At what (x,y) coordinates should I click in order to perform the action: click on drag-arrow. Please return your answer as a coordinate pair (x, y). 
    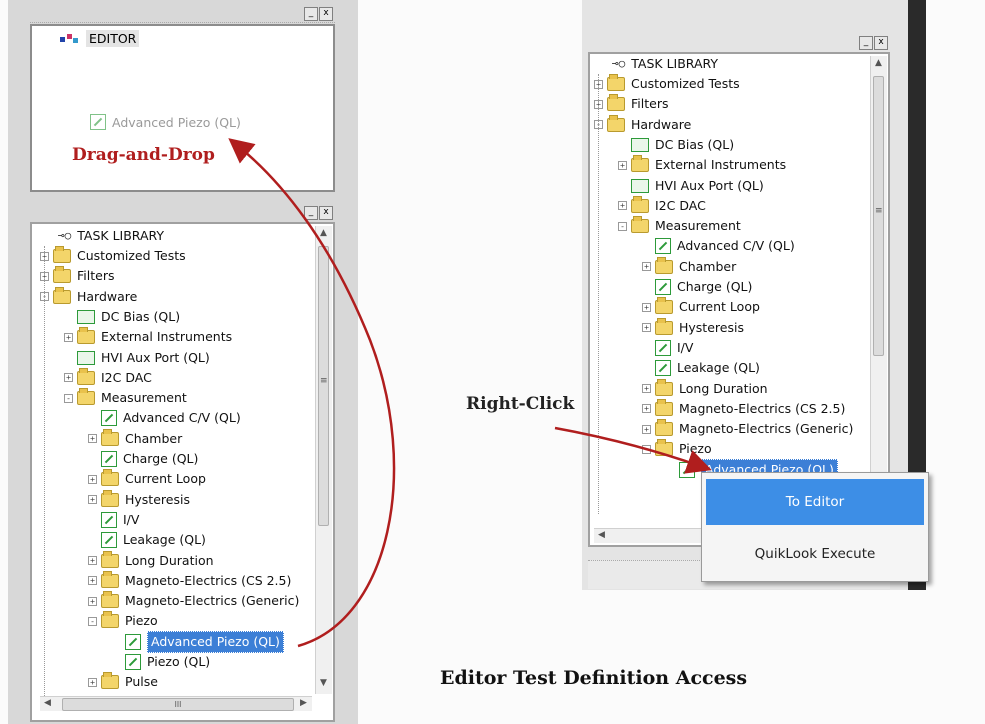
    Looking at the image, I should click on (312, 393).